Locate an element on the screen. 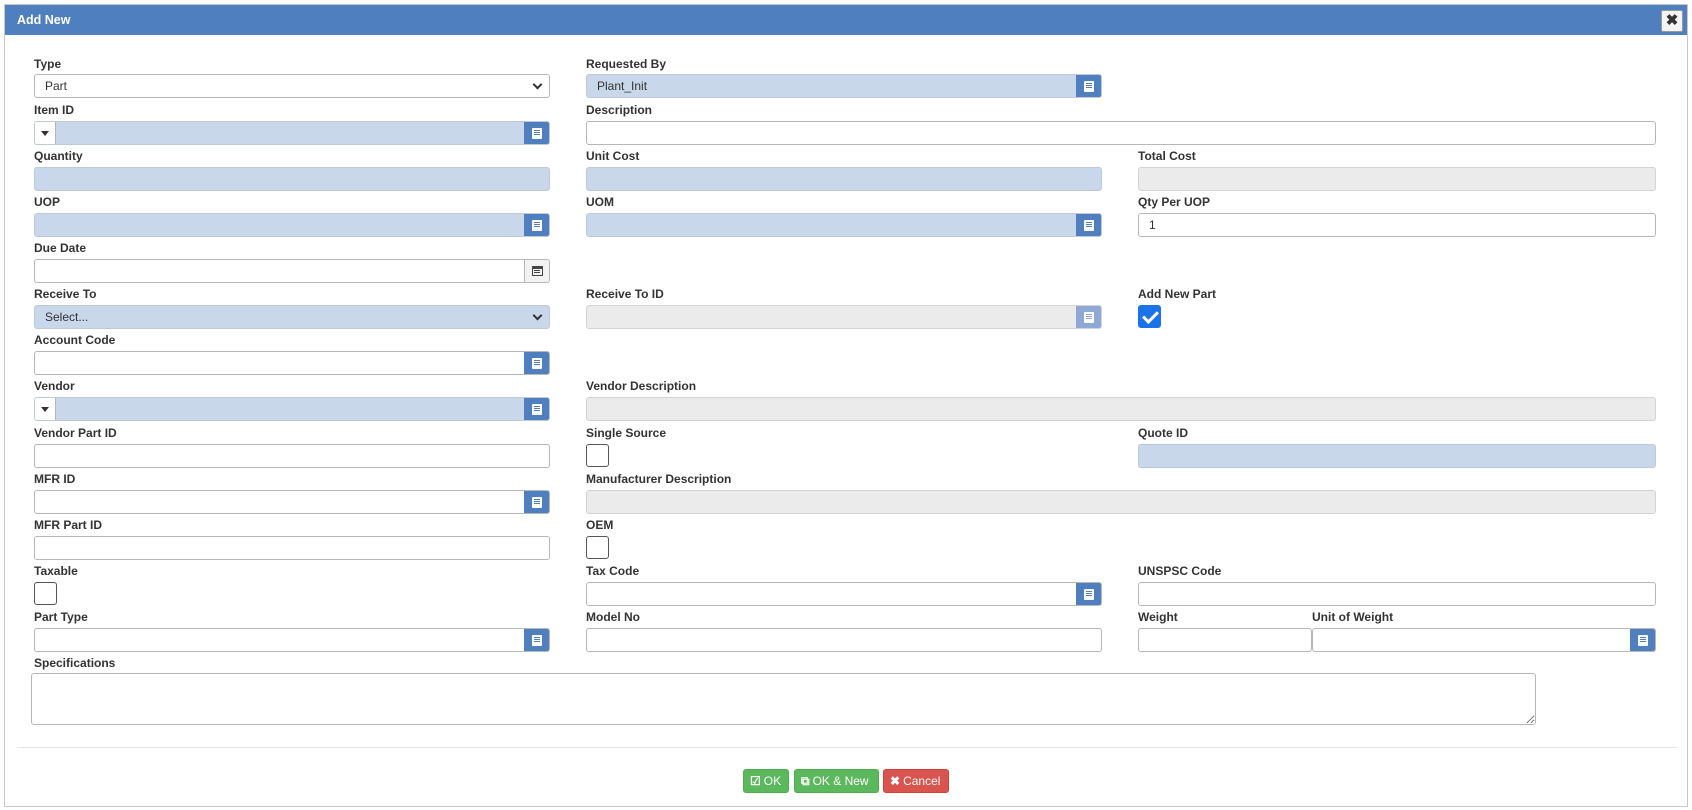  requested-by-value: Plant_Init is located at coordinates (622, 86).